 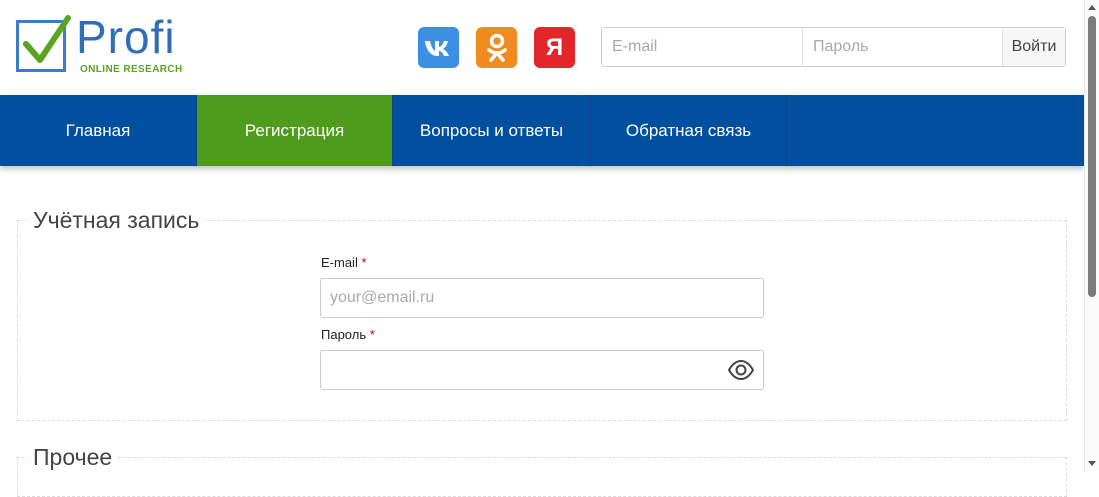 What do you see at coordinates (542, 470) in the screenshot?
I see `other-fieldset: Прочее` at bounding box center [542, 470].